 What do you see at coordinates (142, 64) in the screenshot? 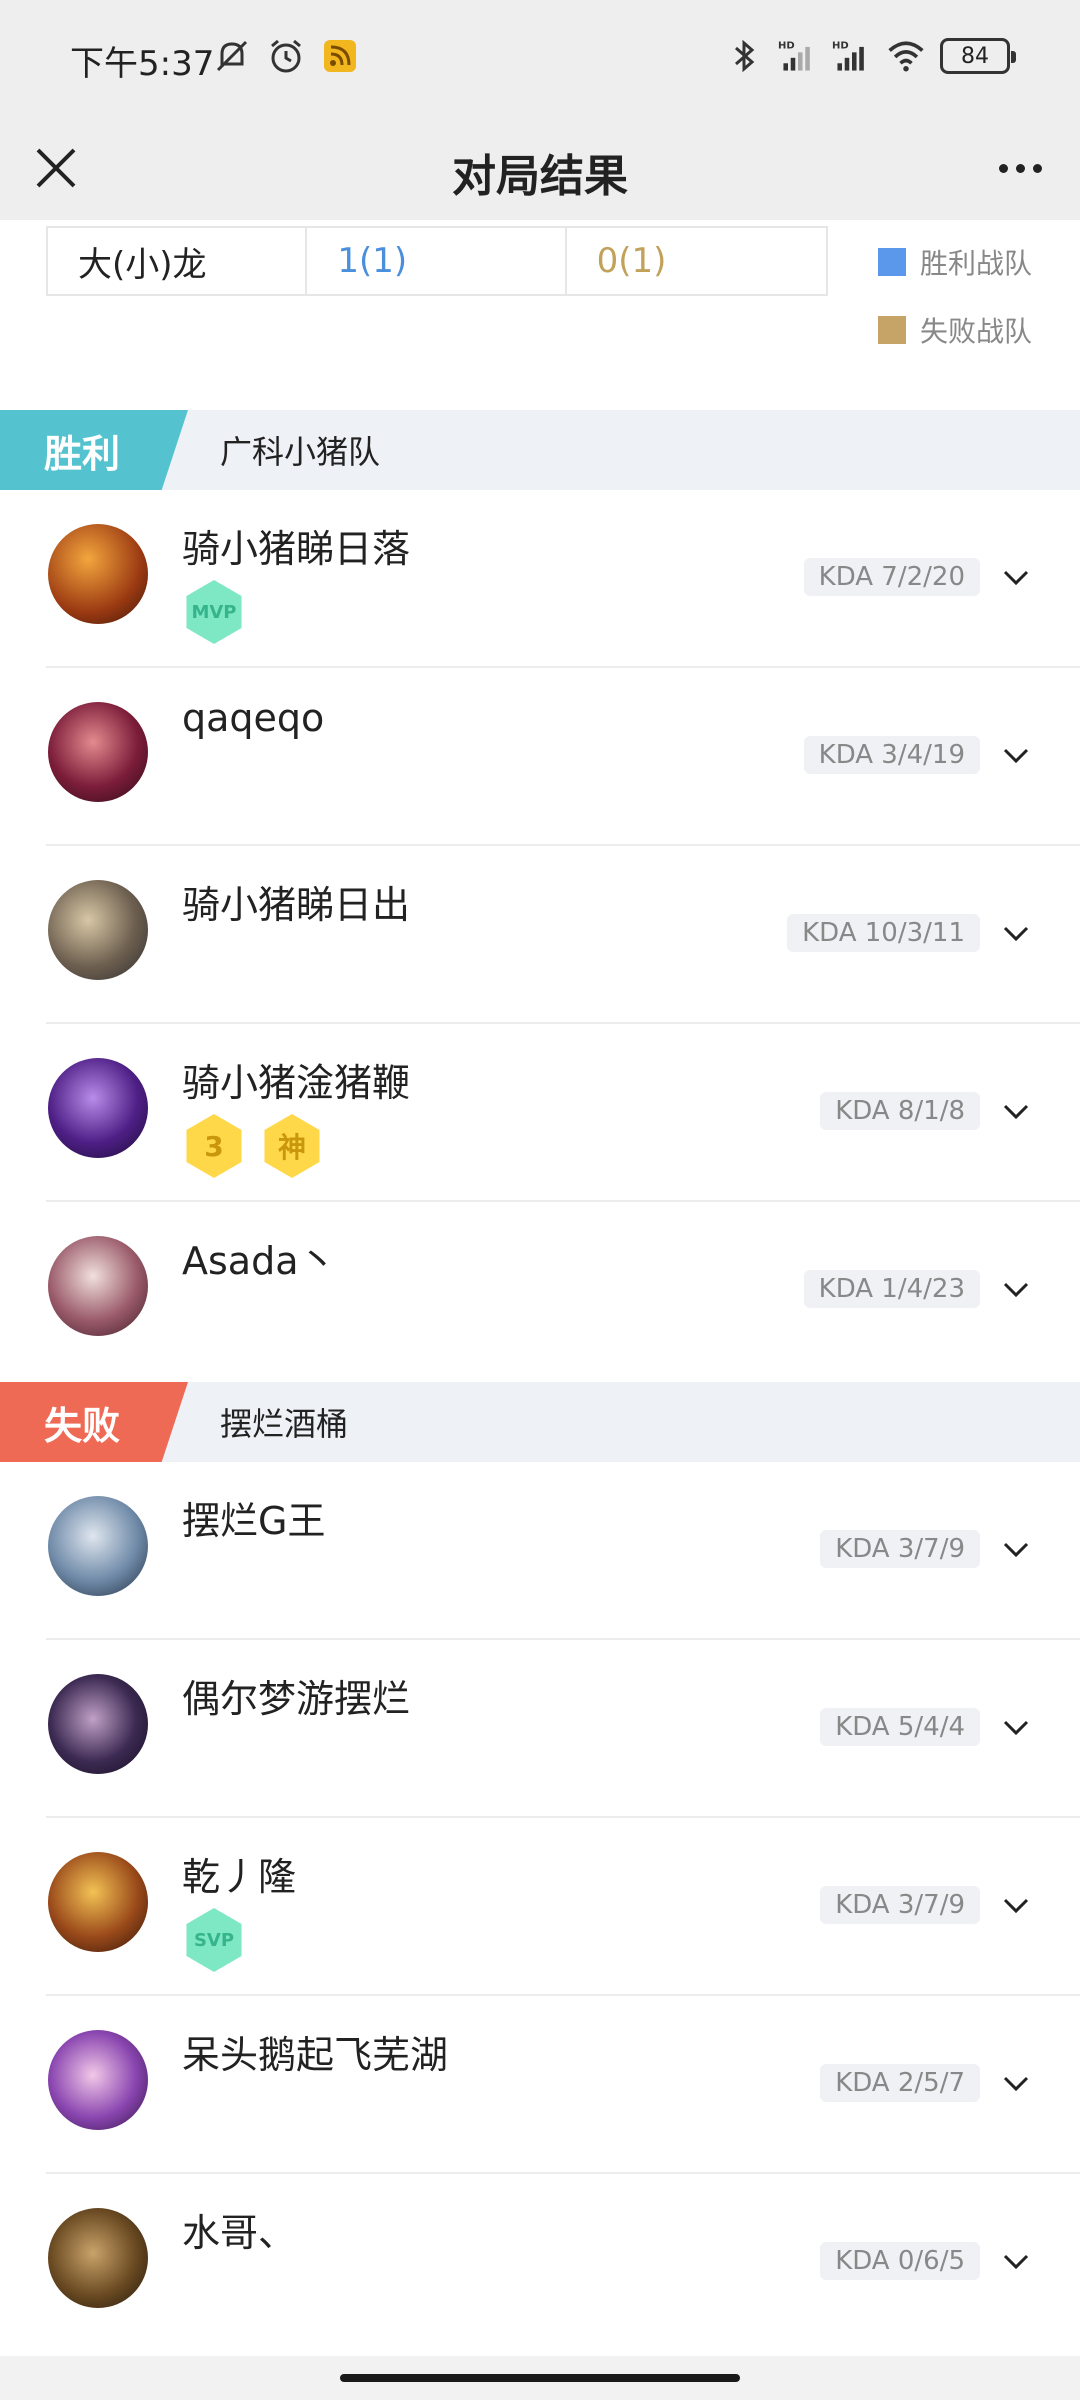
I see `status-time: 下午5:37` at bounding box center [142, 64].